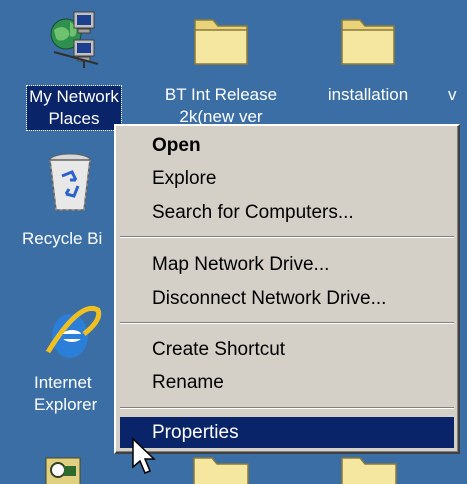 This screenshot has width=467, height=484. Describe the element at coordinates (287, 432) in the screenshot. I see `menu-item-properties: Properties` at that location.